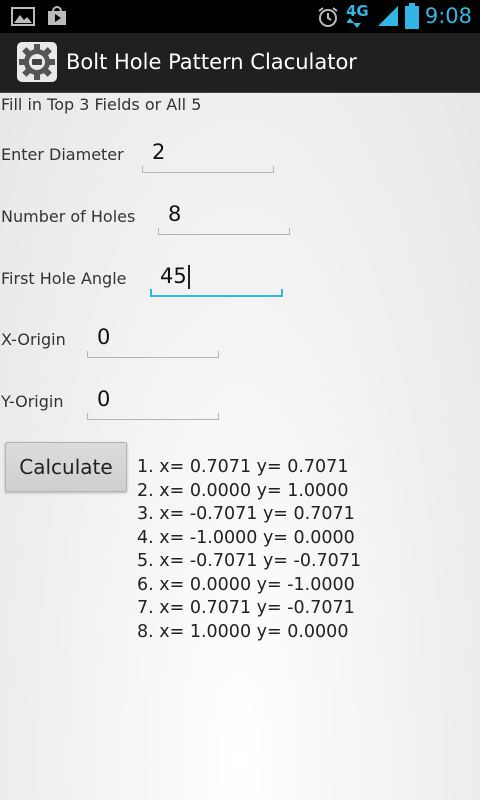 This screenshot has width=480, height=800. What do you see at coordinates (173, 276) in the screenshot?
I see `angle-value: 45` at bounding box center [173, 276].